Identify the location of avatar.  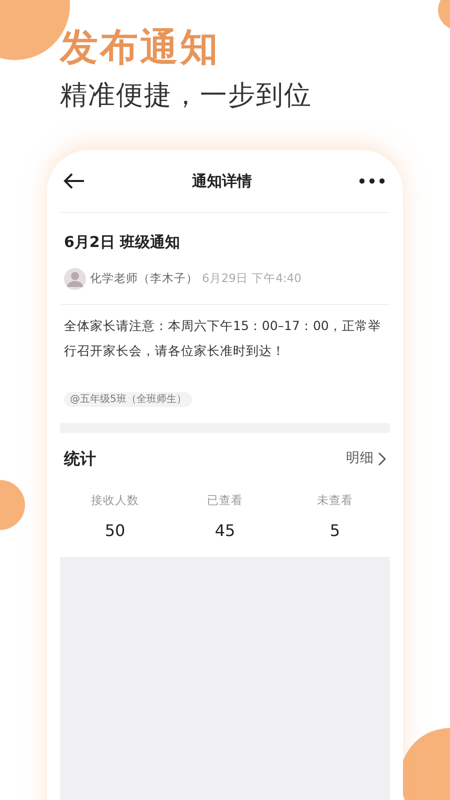
(75, 279).